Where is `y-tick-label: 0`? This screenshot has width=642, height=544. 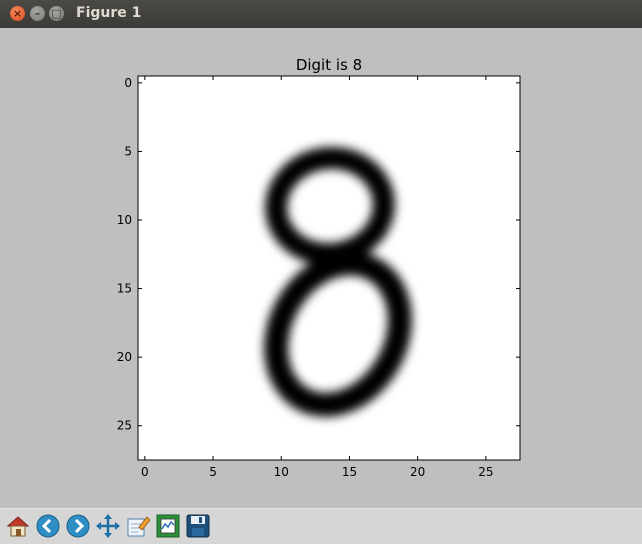 y-tick-label: 0 is located at coordinates (128, 83).